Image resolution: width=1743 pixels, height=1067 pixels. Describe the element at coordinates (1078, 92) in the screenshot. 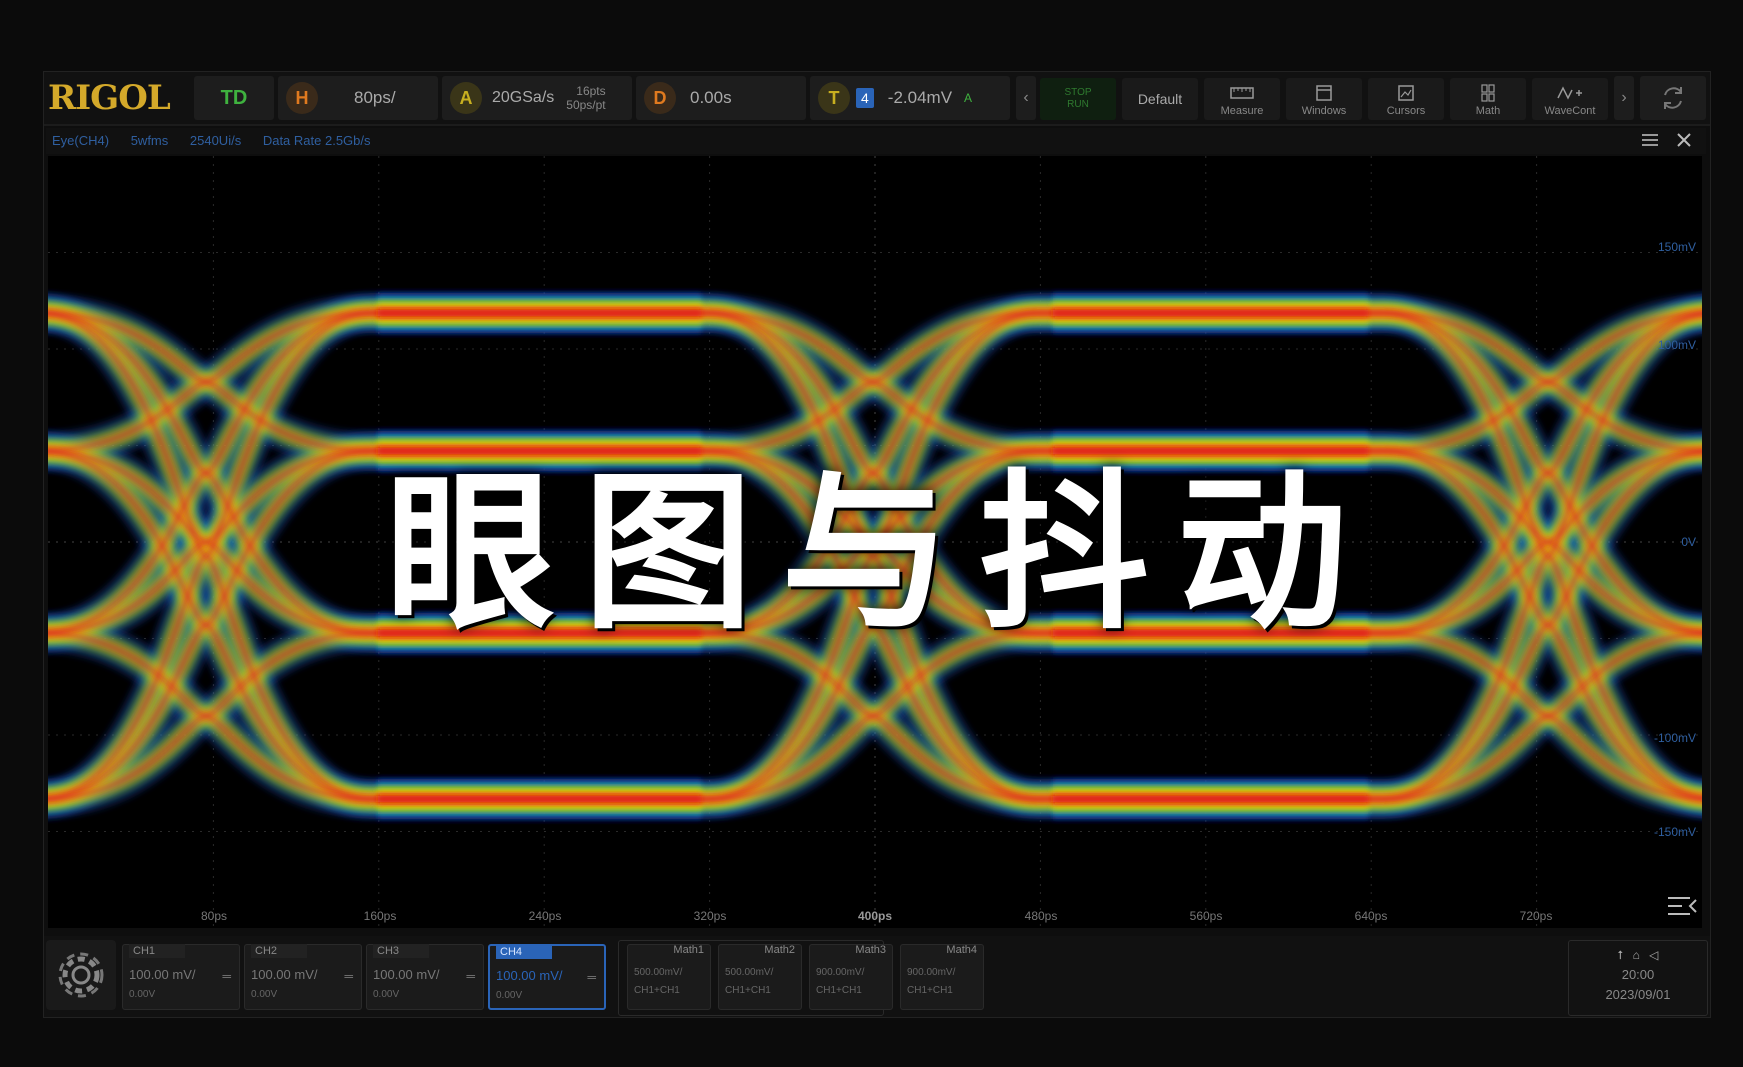

I see `stop-label: STOP` at that location.